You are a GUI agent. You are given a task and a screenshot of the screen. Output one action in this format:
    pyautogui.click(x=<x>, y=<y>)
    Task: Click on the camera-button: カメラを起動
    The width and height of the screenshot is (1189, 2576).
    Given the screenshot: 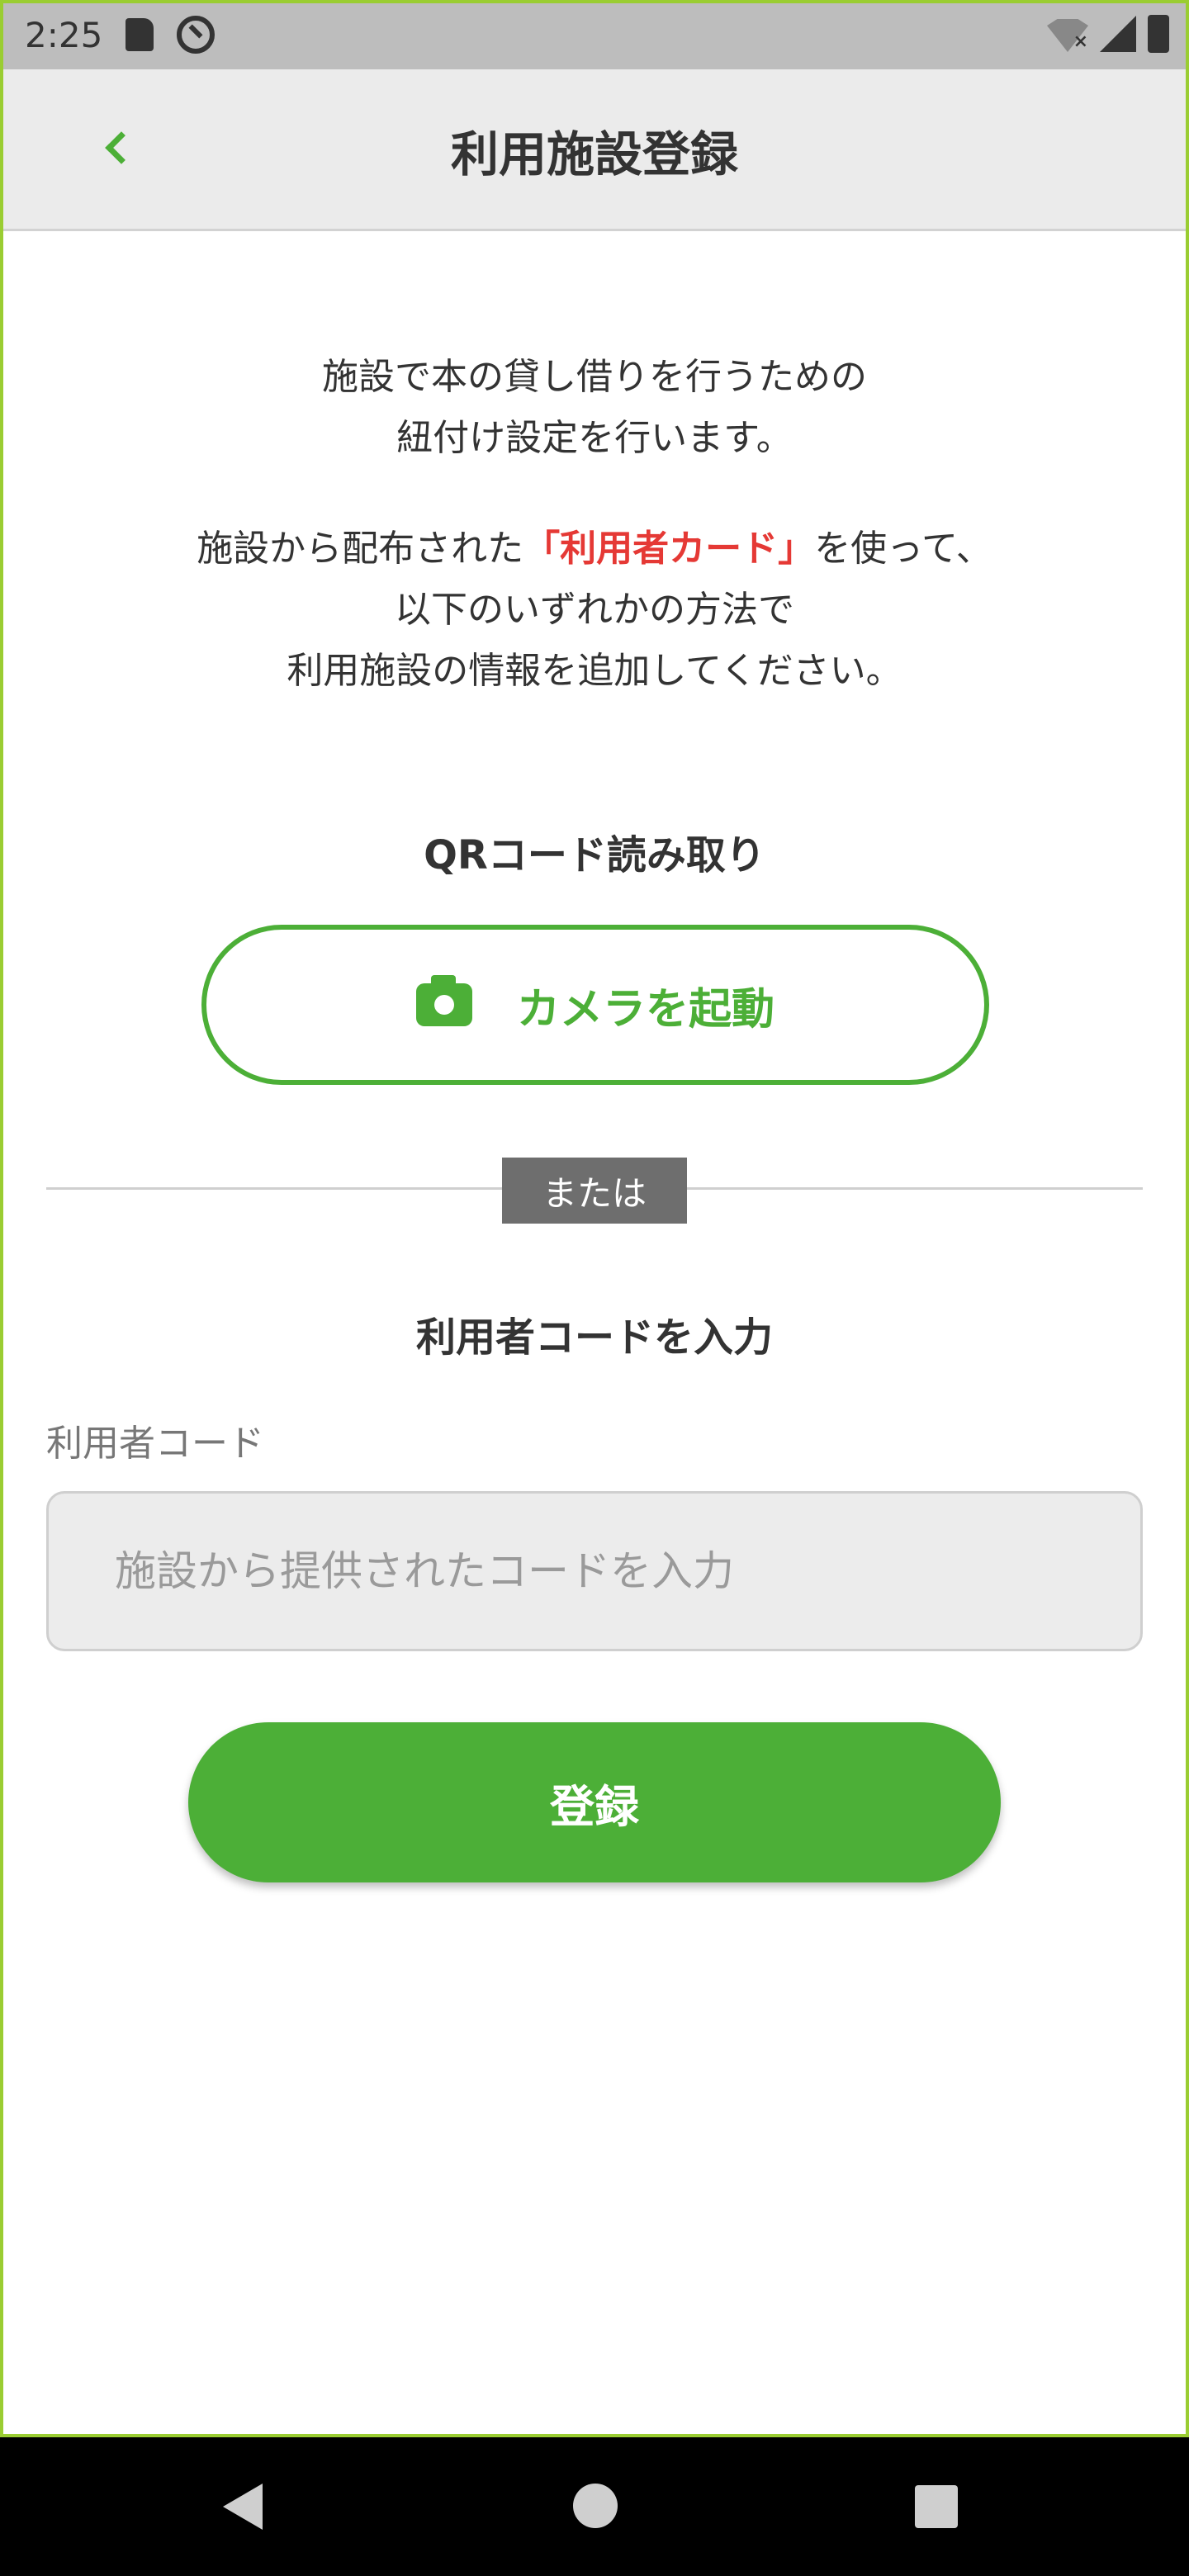 What is the action you would take?
    pyautogui.click(x=595, y=1005)
    